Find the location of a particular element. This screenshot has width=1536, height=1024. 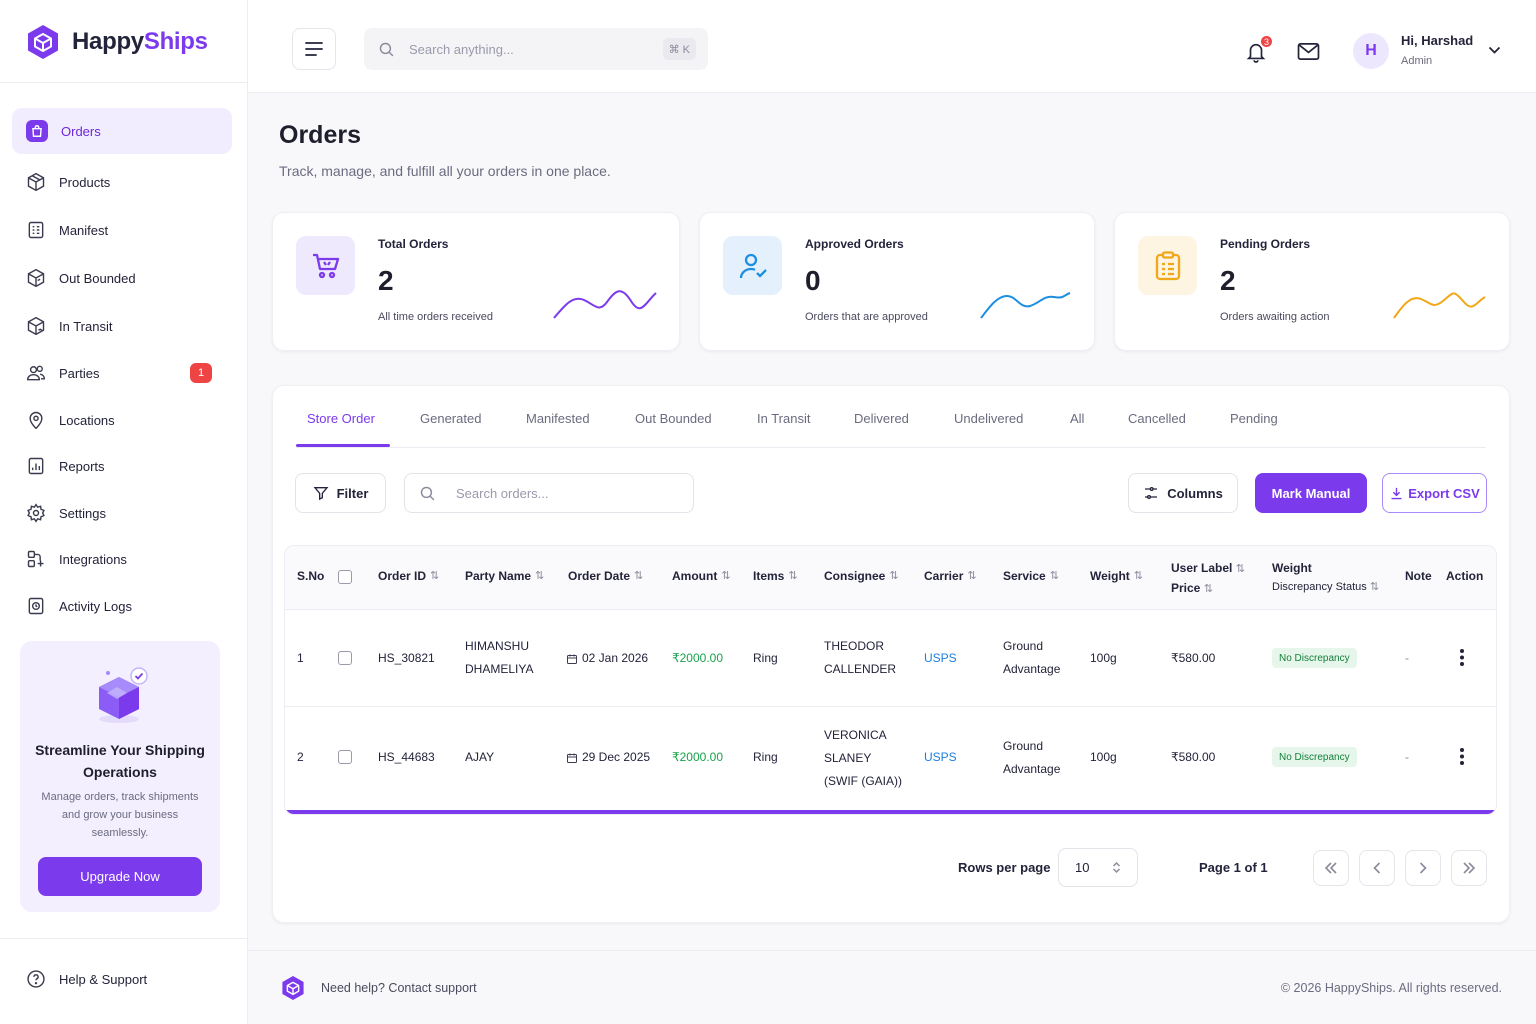

last-page-button is located at coordinates (1469, 868).